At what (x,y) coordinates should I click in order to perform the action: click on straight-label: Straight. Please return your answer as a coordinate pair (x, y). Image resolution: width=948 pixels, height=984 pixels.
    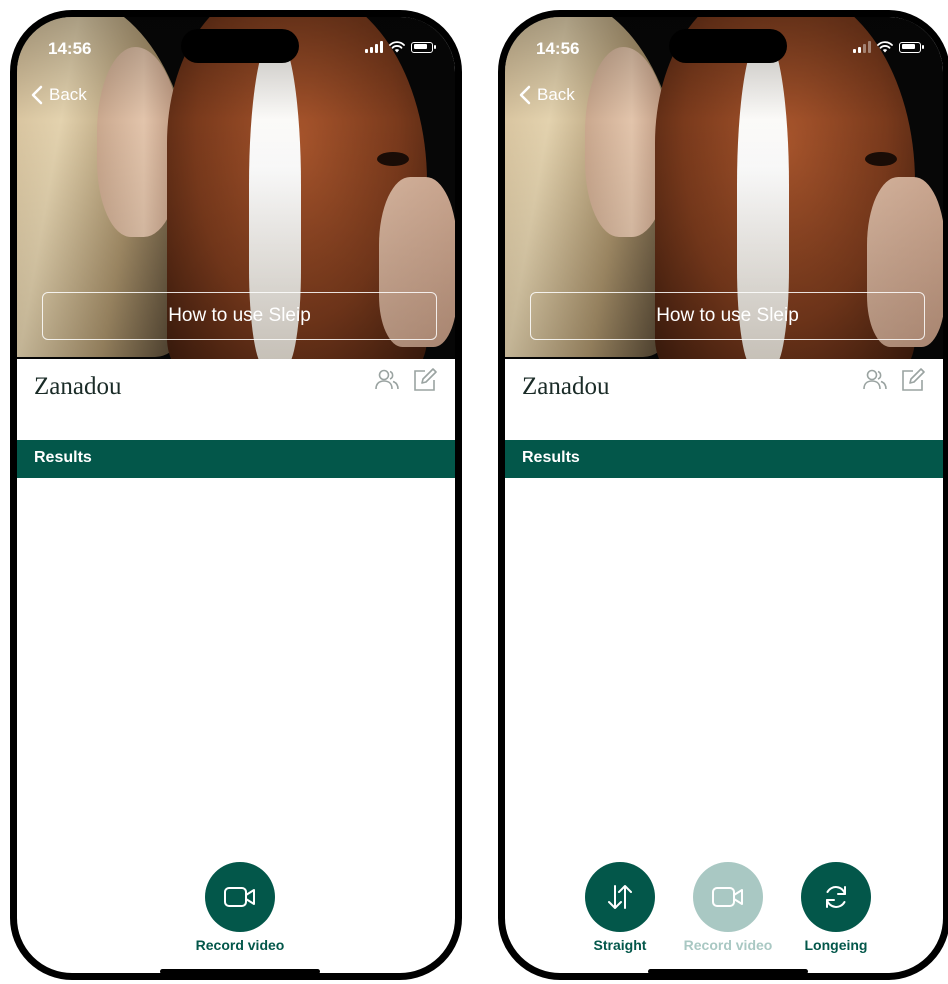
    Looking at the image, I should click on (620, 945).